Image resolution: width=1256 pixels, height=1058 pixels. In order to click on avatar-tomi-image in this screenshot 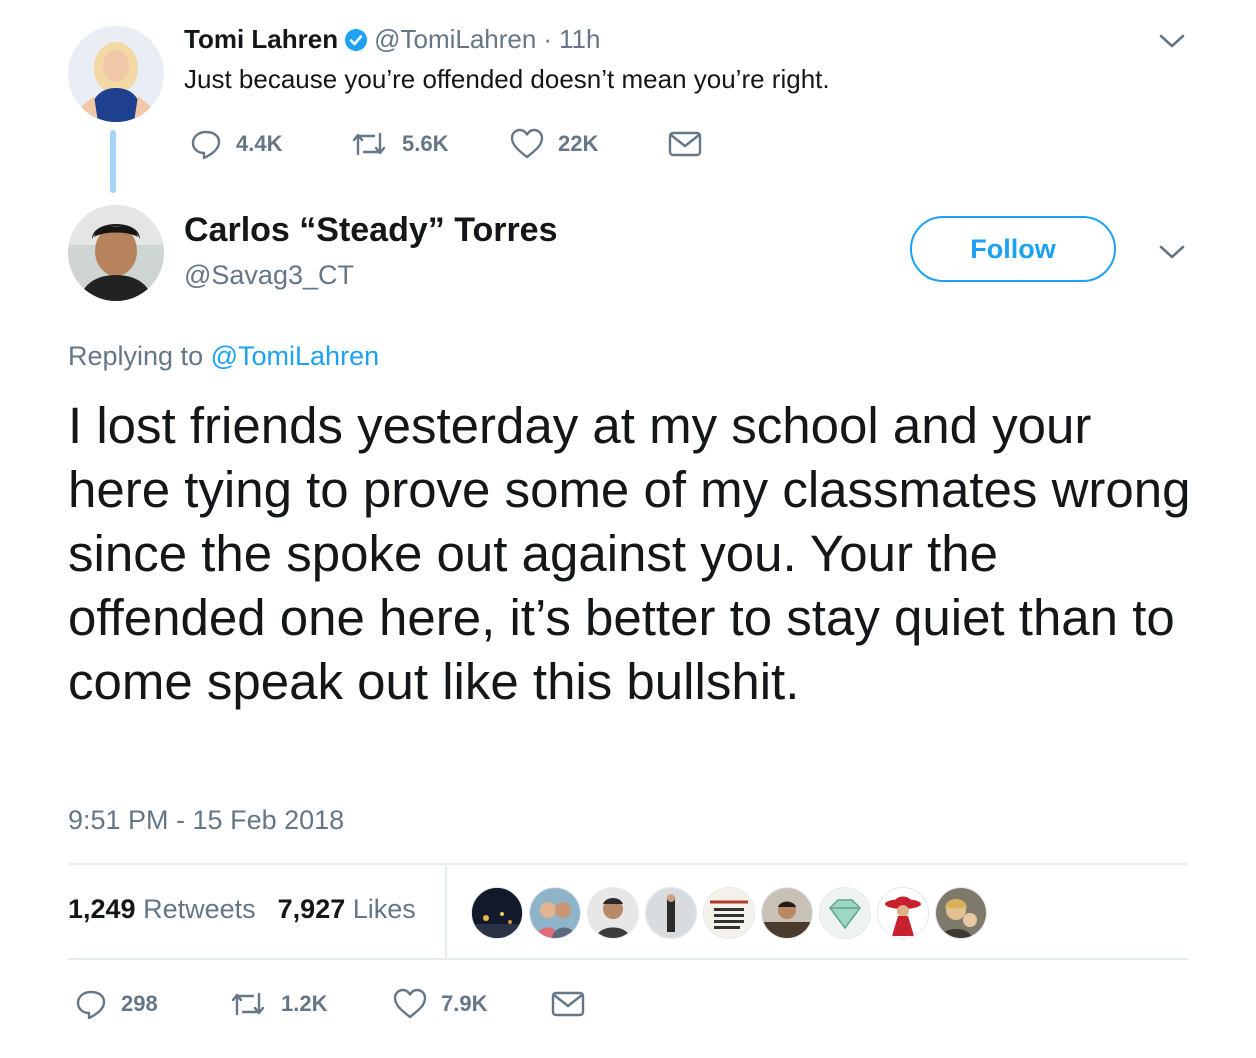, I will do `click(116, 74)`.